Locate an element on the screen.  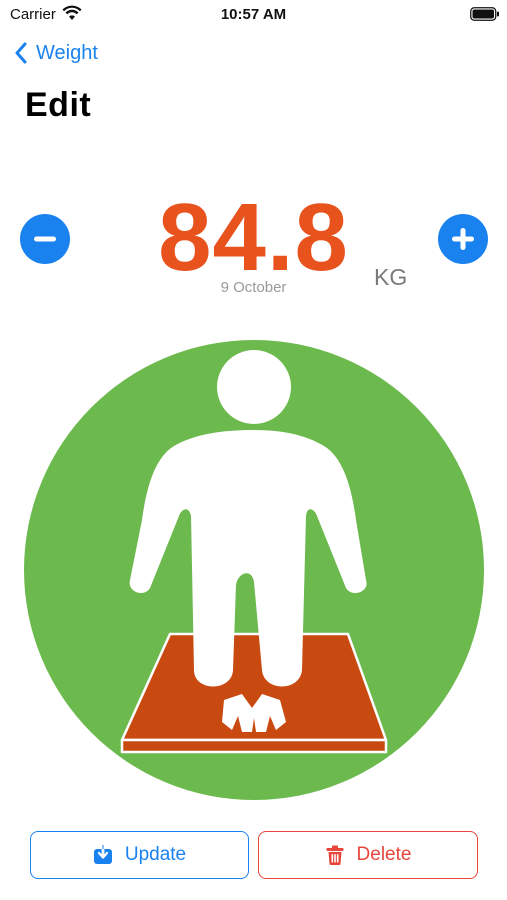
delete-button: Delete is located at coordinates (368, 855).